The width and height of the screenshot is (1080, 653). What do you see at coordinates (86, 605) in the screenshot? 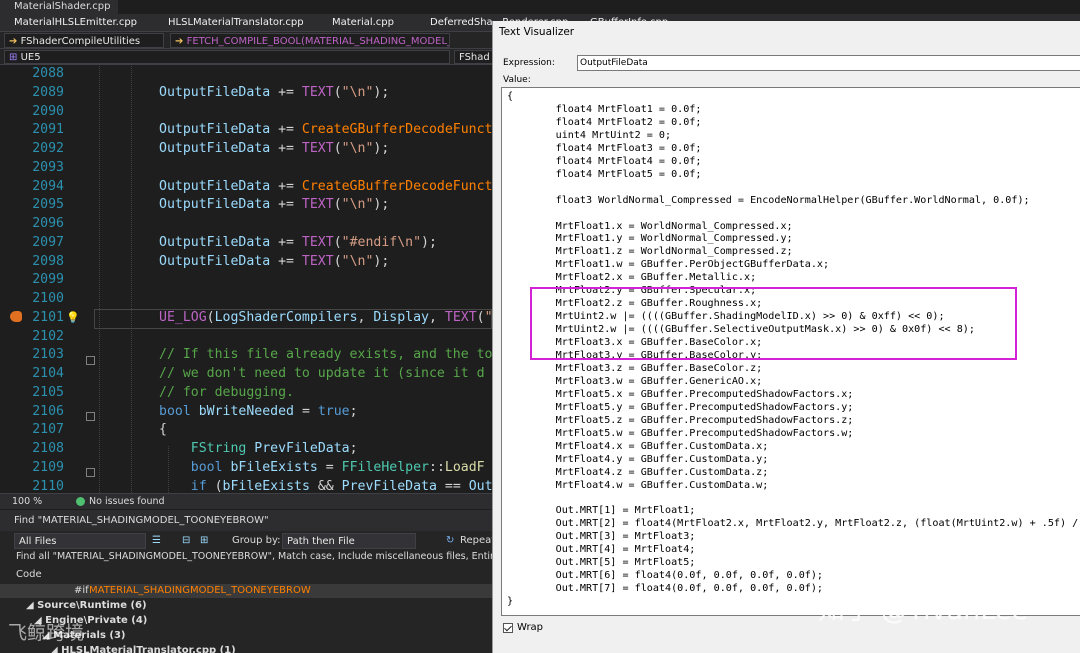
I see `tree-node-source-runtime: ◢ Source\Runtime (6)` at bounding box center [86, 605].